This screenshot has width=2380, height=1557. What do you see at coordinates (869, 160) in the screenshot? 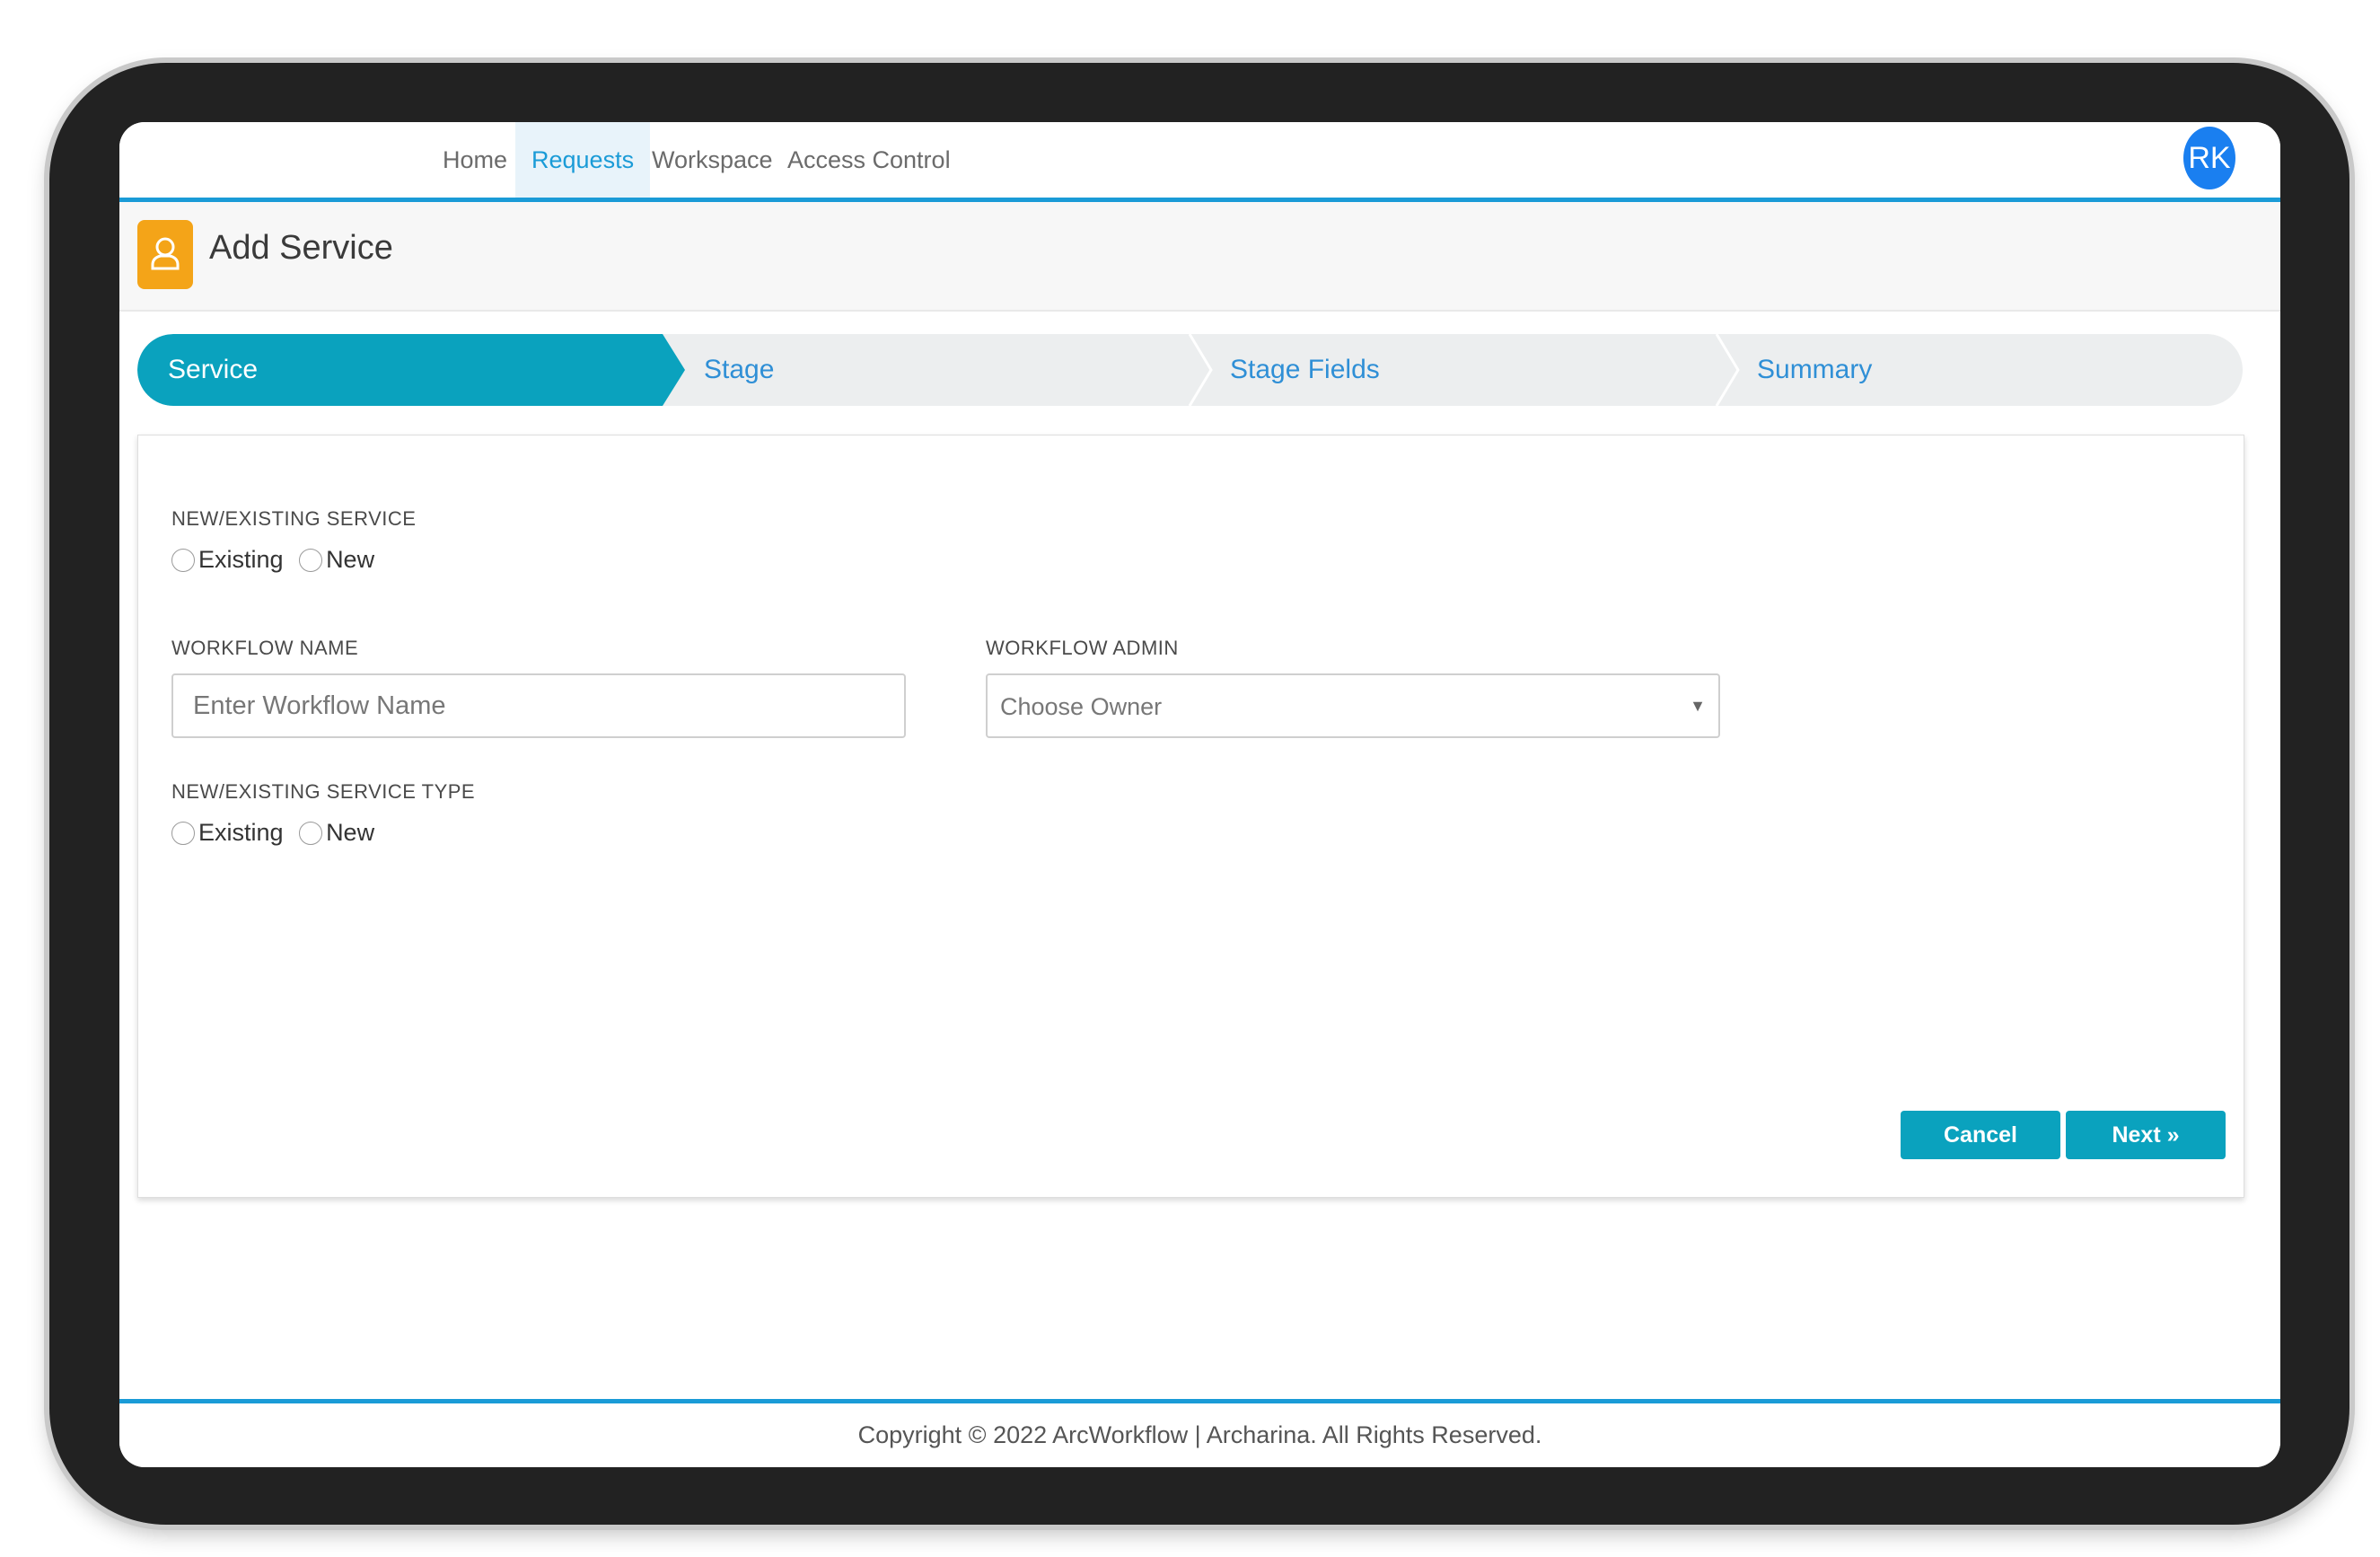
I see `nav-access-control: Access Control` at bounding box center [869, 160].